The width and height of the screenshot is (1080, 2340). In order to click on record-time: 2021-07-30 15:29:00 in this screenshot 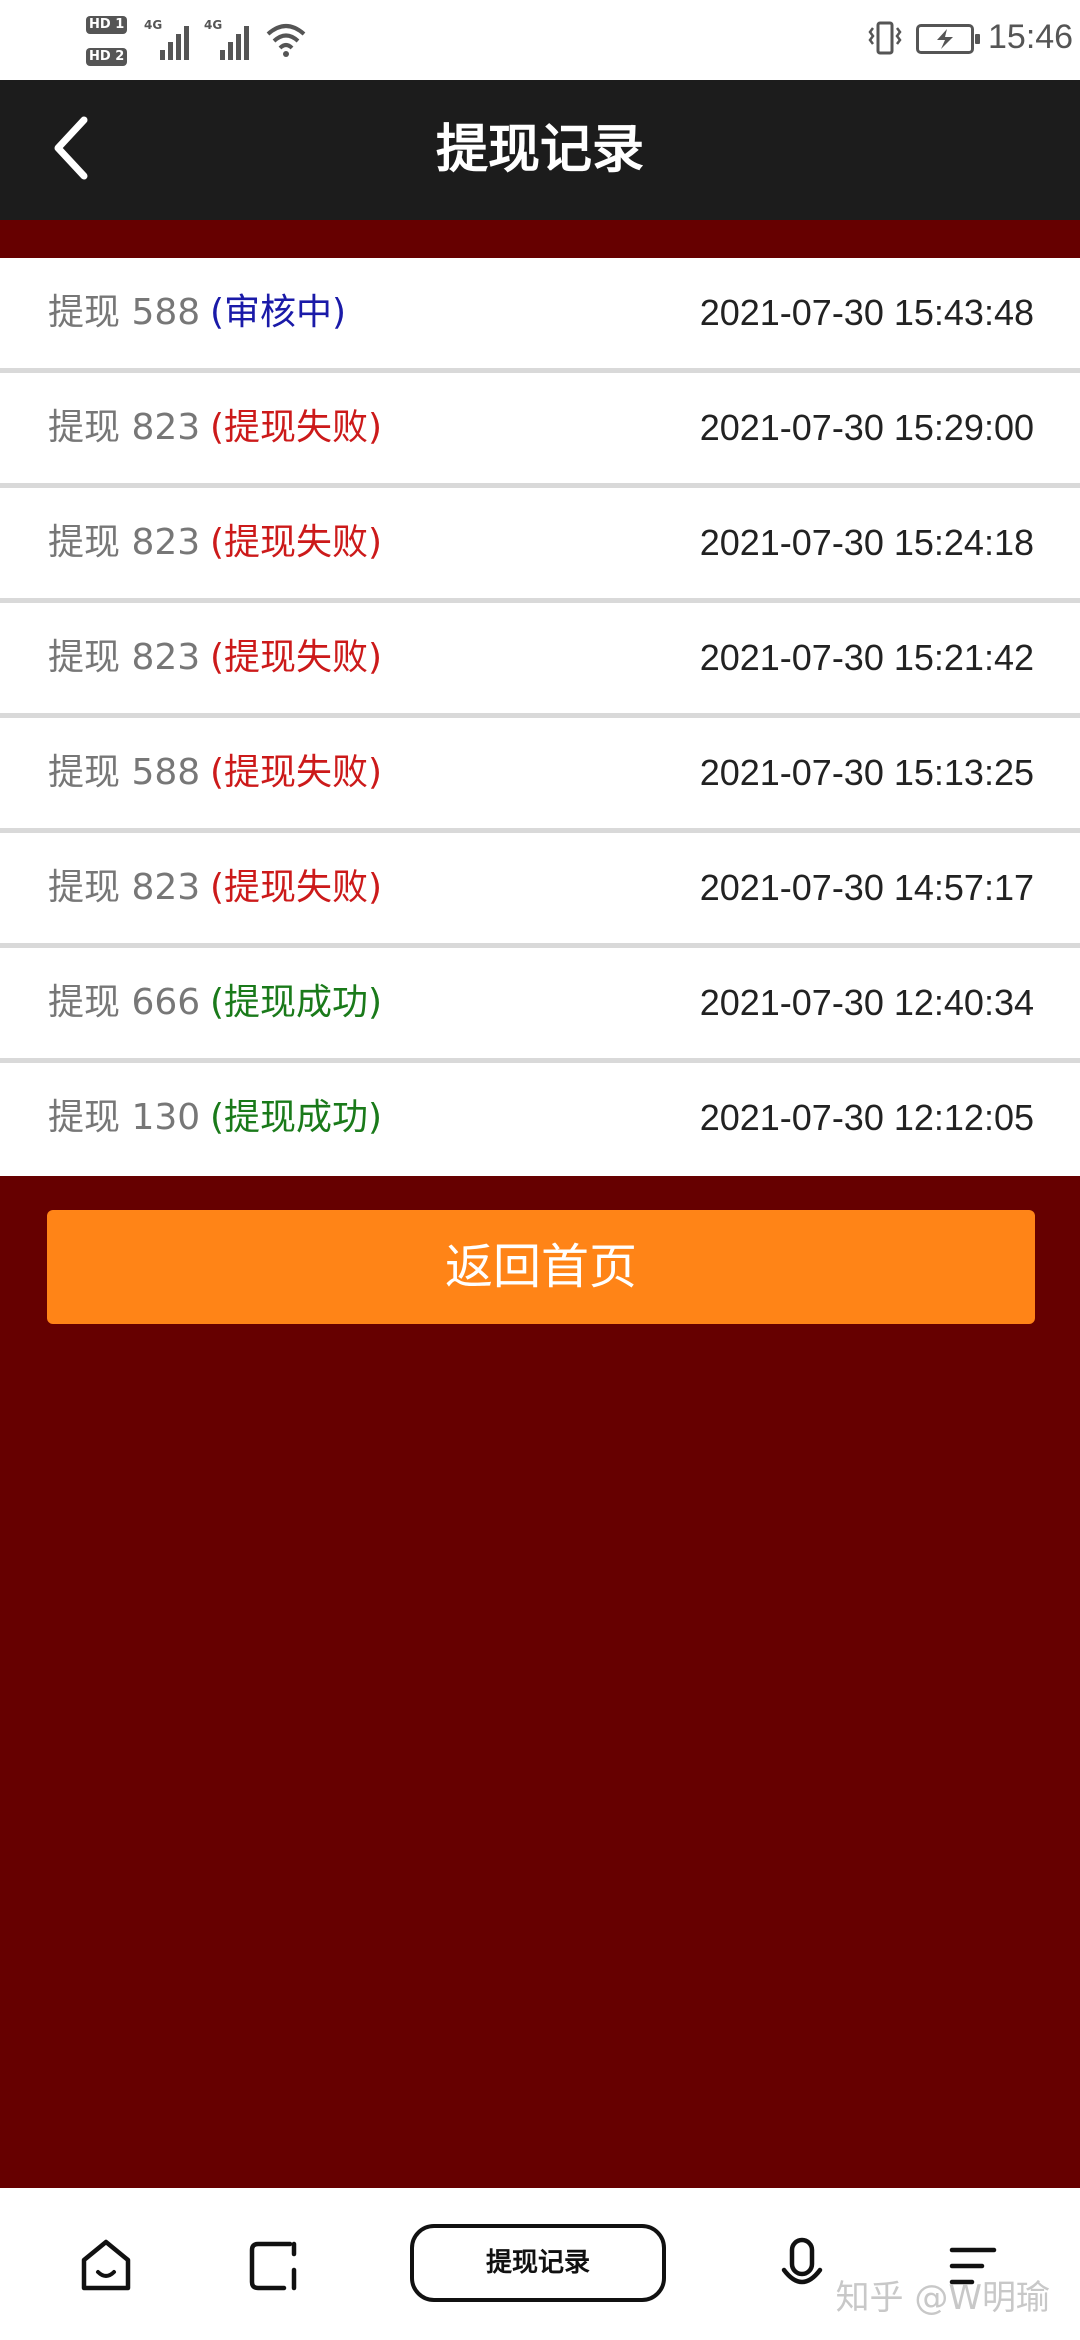, I will do `click(866, 427)`.